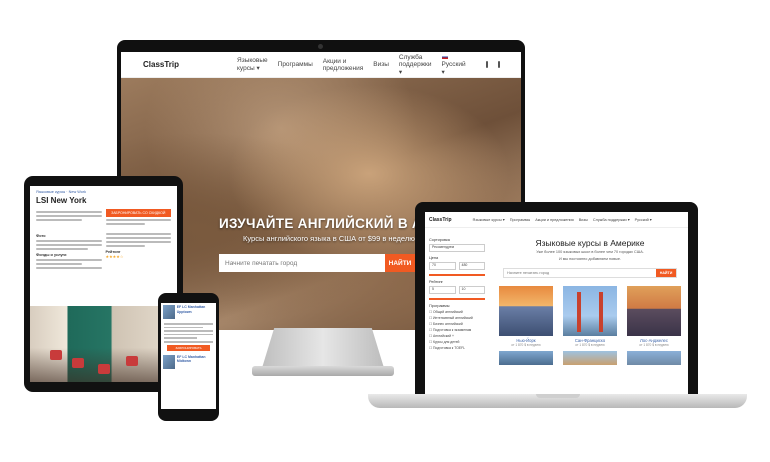  I want to click on city-card-los-angeles: Лос-Анджелес от 1 870 $ в неделю, so click(654, 316).